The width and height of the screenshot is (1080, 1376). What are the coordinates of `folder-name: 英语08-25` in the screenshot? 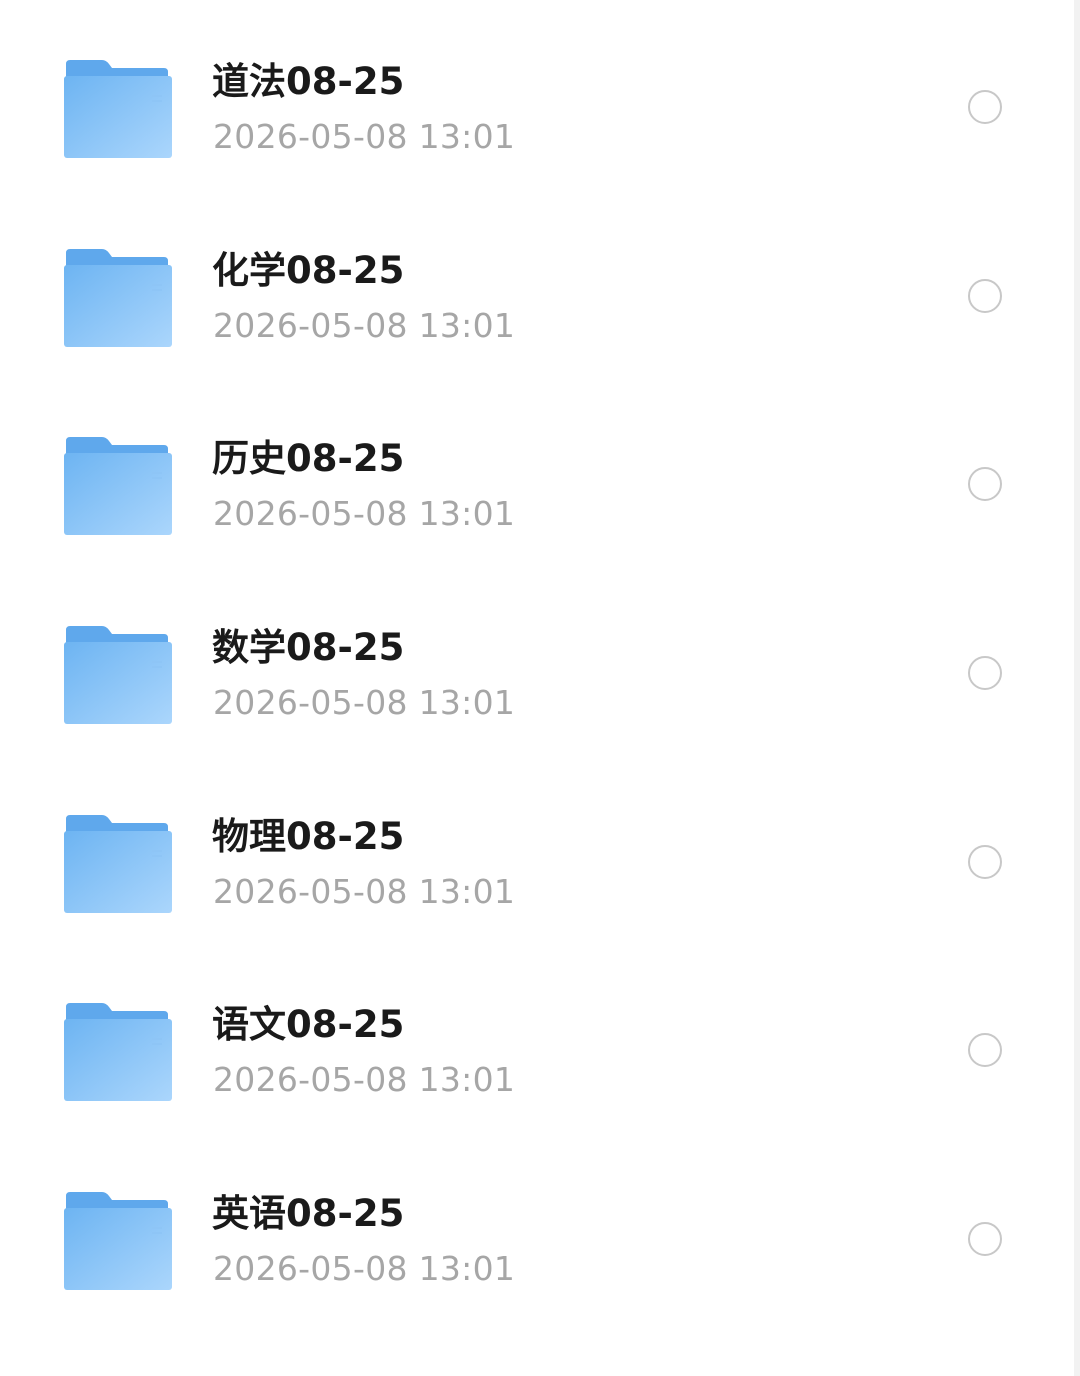 It's located at (308, 1214).